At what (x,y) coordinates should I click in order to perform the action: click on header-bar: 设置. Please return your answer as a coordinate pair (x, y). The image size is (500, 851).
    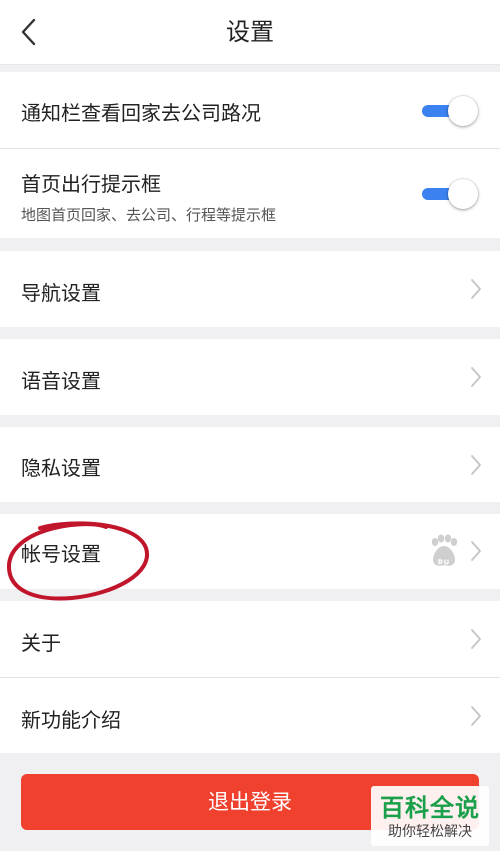
    Looking at the image, I should click on (250, 32).